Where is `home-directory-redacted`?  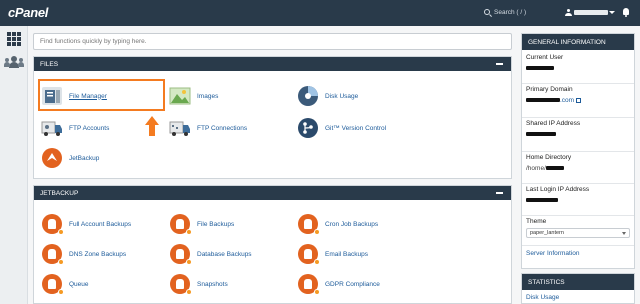 home-directory-redacted is located at coordinates (554, 168).